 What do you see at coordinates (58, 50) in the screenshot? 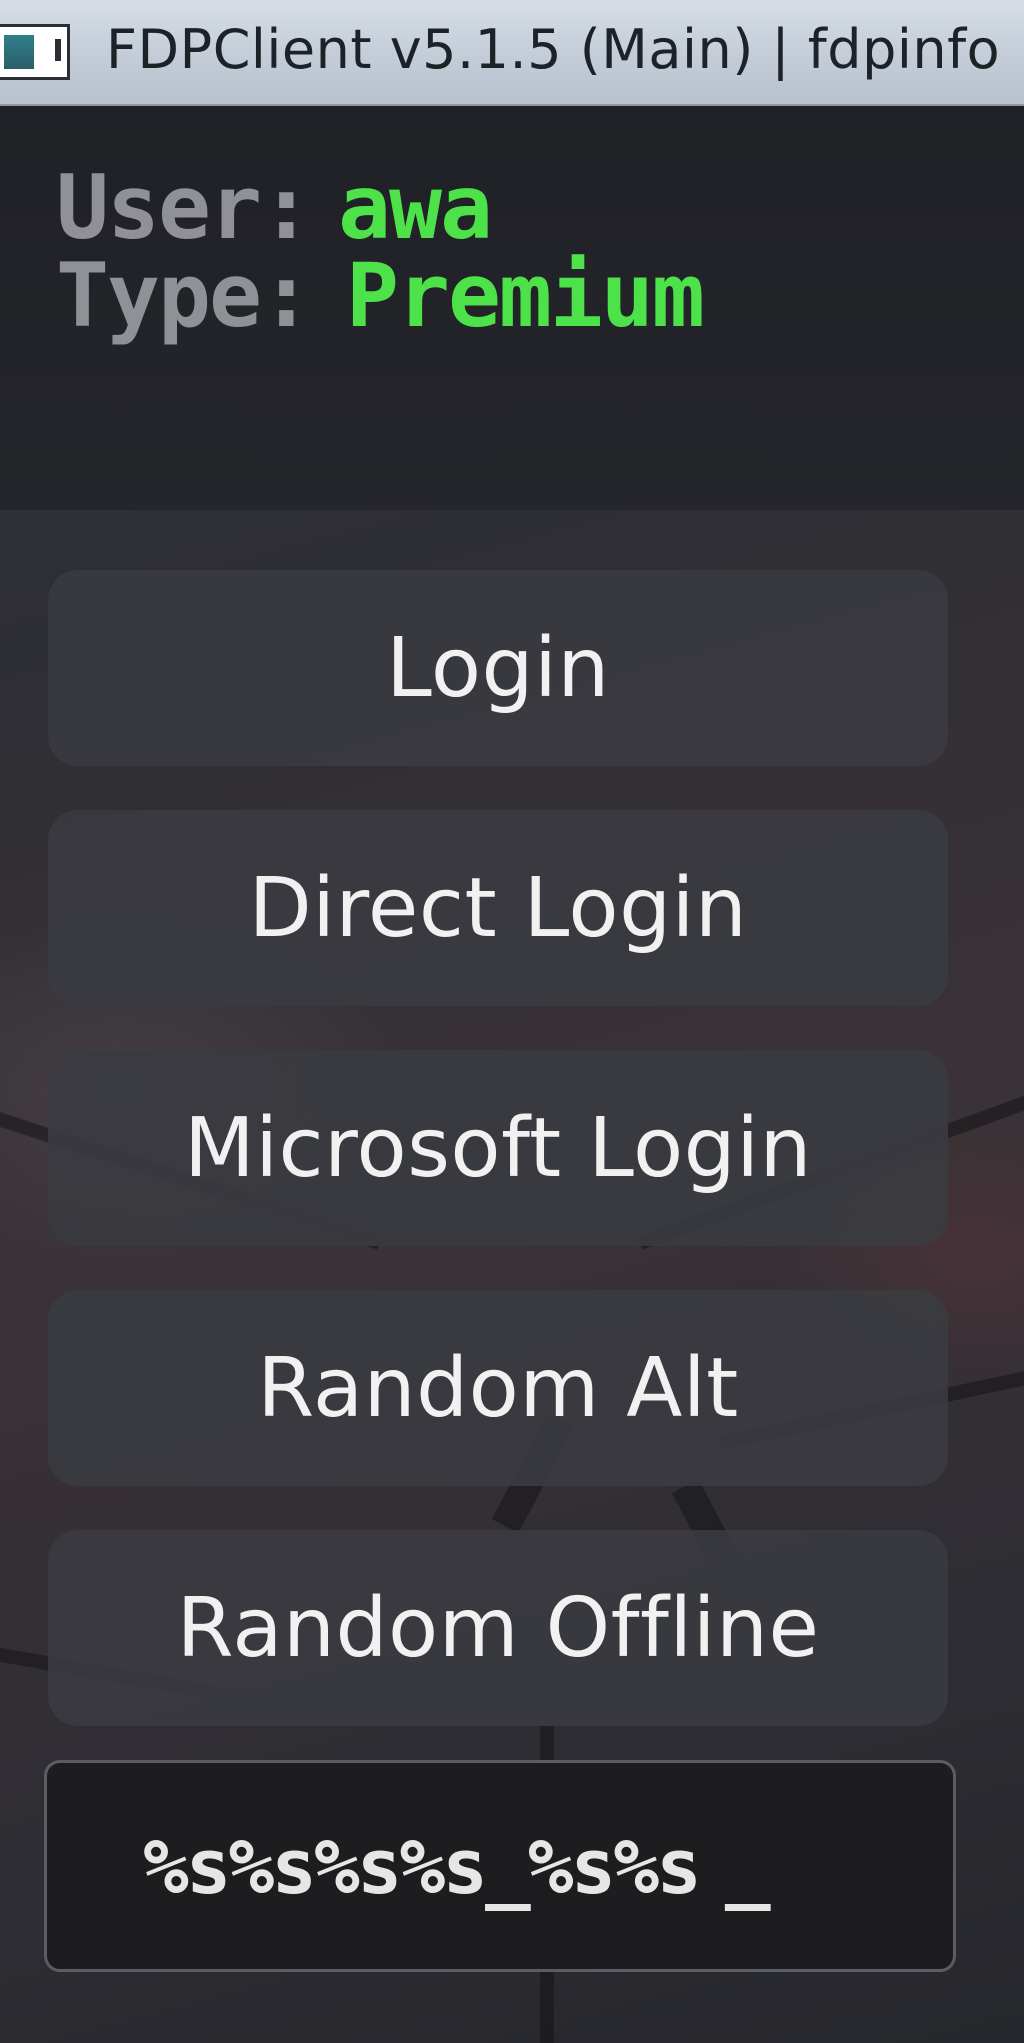
I see `app-icon-mark` at bounding box center [58, 50].